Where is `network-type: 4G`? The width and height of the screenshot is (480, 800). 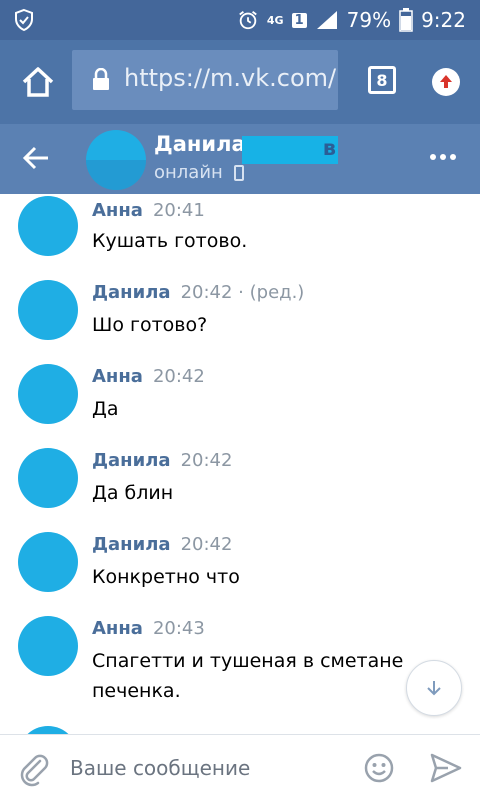 network-type: 4G is located at coordinates (275, 20).